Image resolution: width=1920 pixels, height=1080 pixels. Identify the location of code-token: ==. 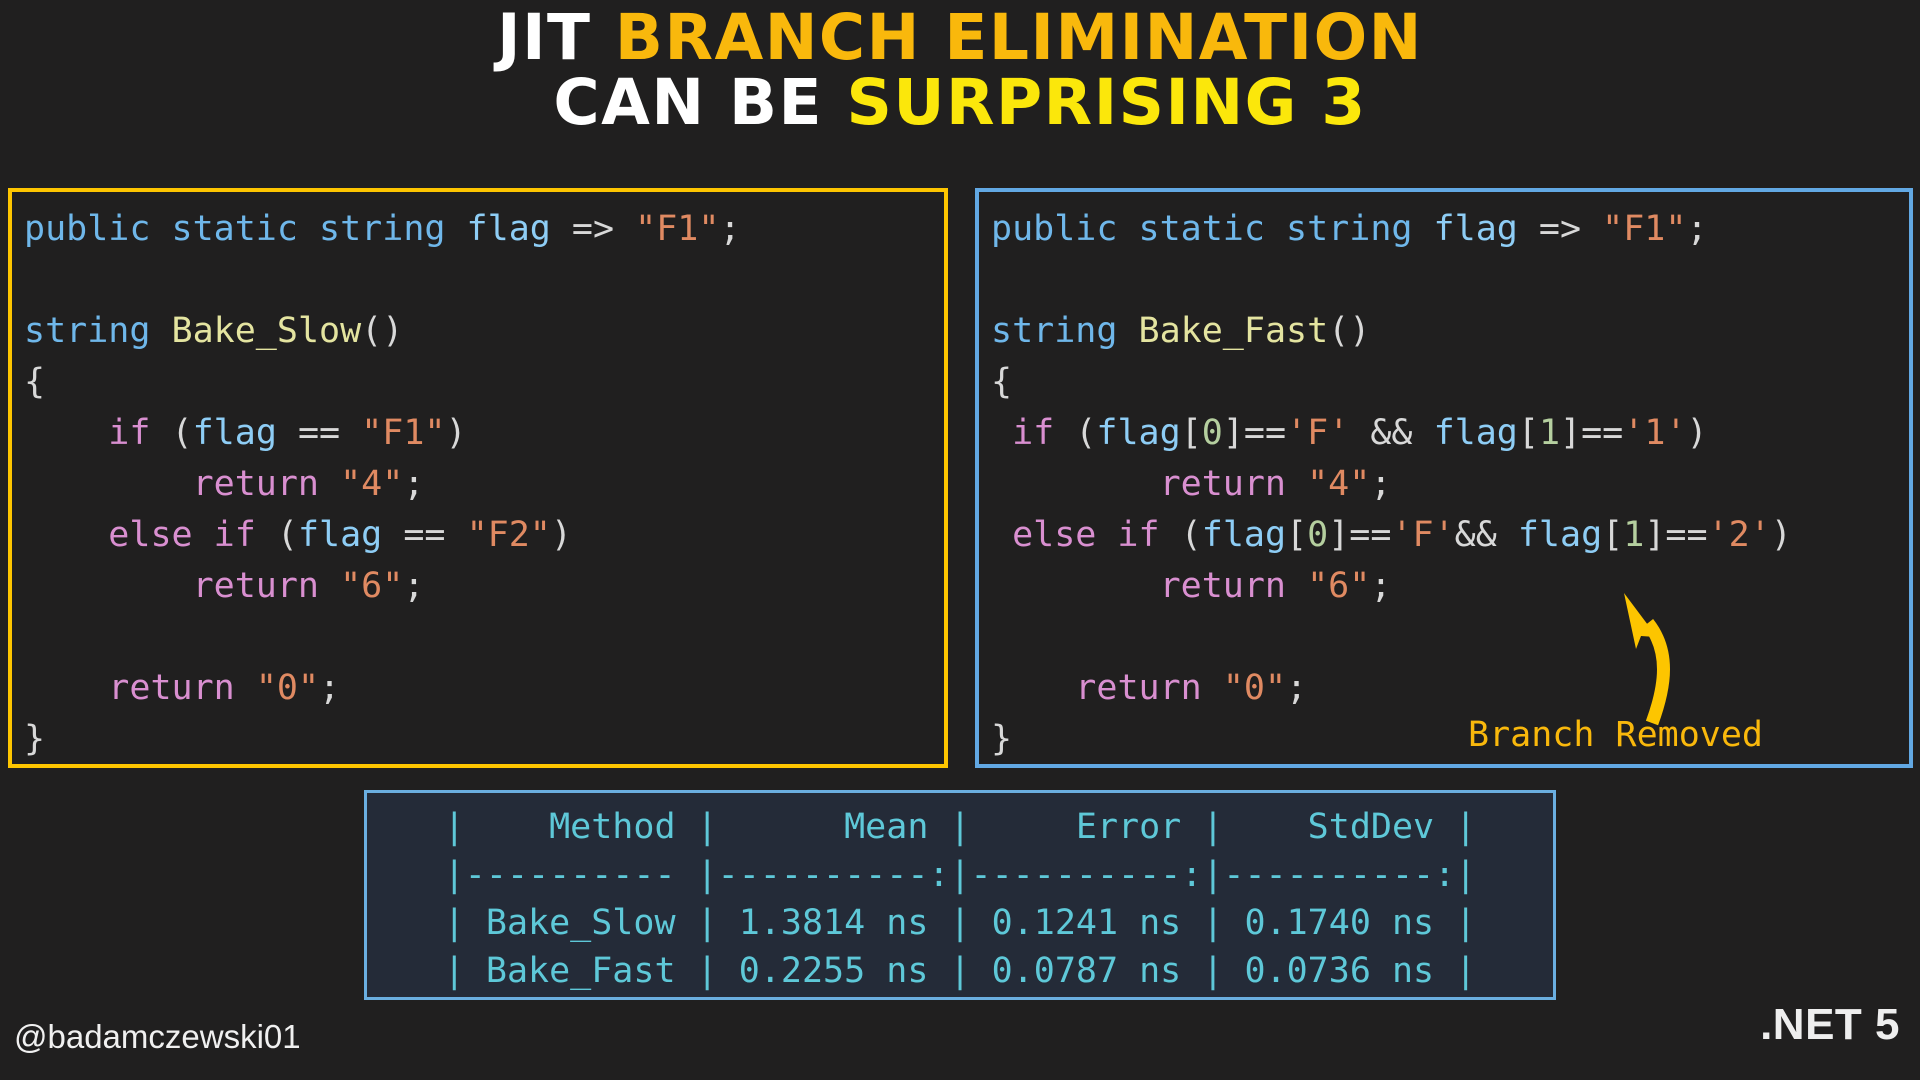
(319, 433).